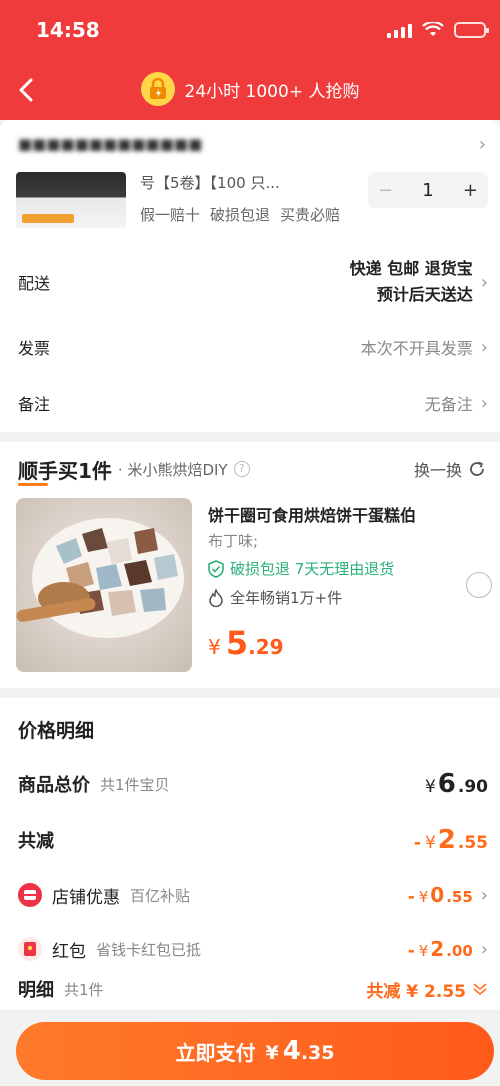 This screenshot has width=500, height=1086. Describe the element at coordinates (157, 89) in the screenshot. I see `lock-icon` at that location.